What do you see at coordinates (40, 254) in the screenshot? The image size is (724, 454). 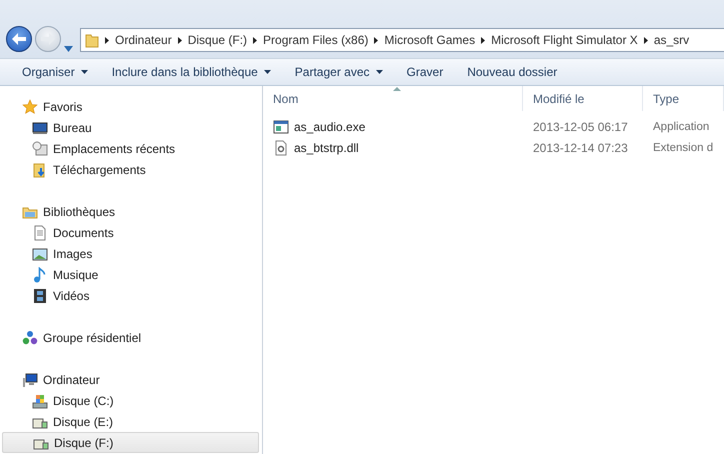 I see `picture-icon` at bounding box center [40, 254].